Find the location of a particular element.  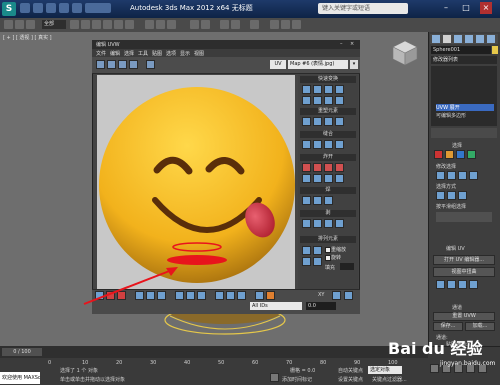

rotate-icon is located at coordinates (118, 24).